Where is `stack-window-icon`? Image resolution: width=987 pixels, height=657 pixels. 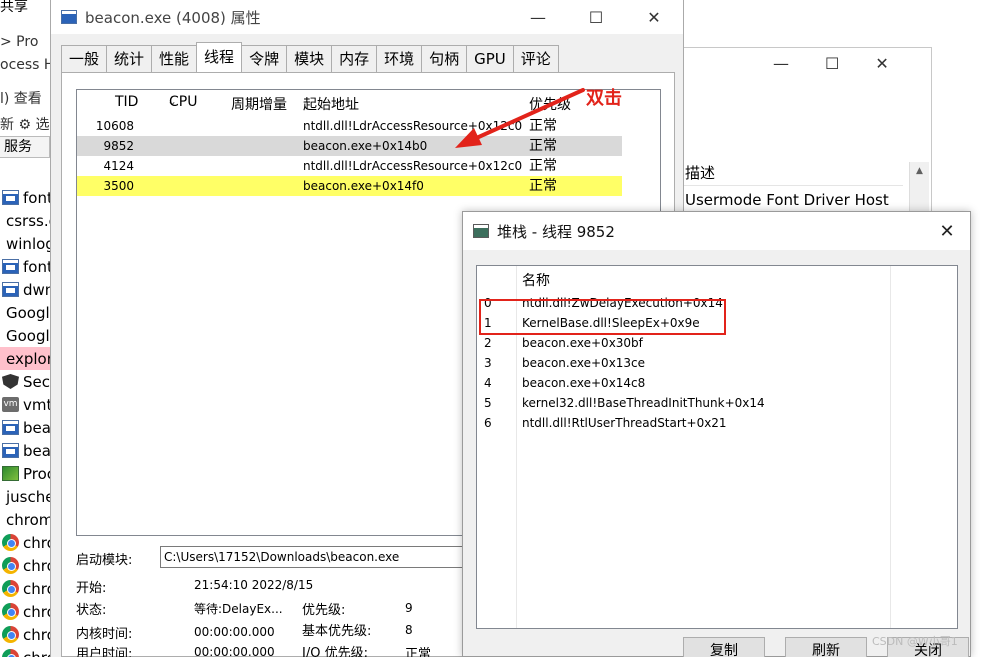 stack-window-icon is located at coordinates (481, 231).